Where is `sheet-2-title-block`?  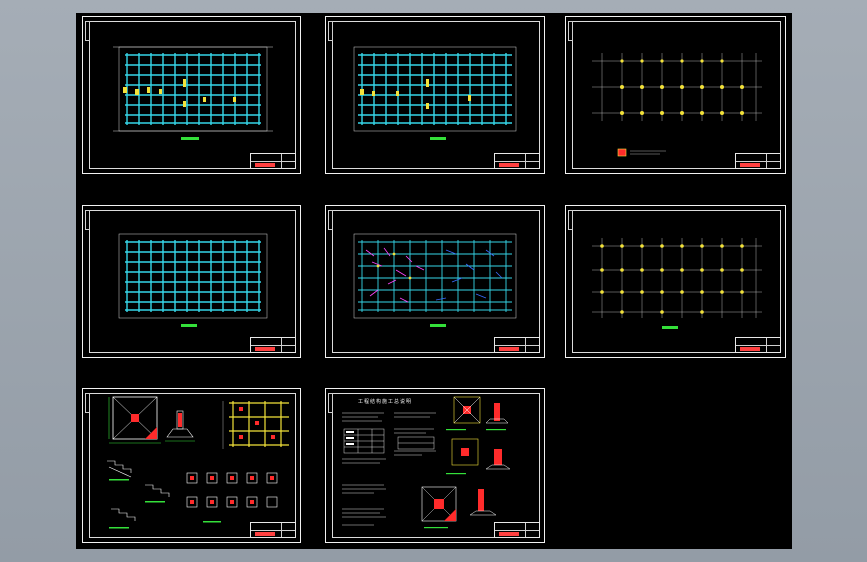 sheet-2-title-block is located at coordinates (517, 161).